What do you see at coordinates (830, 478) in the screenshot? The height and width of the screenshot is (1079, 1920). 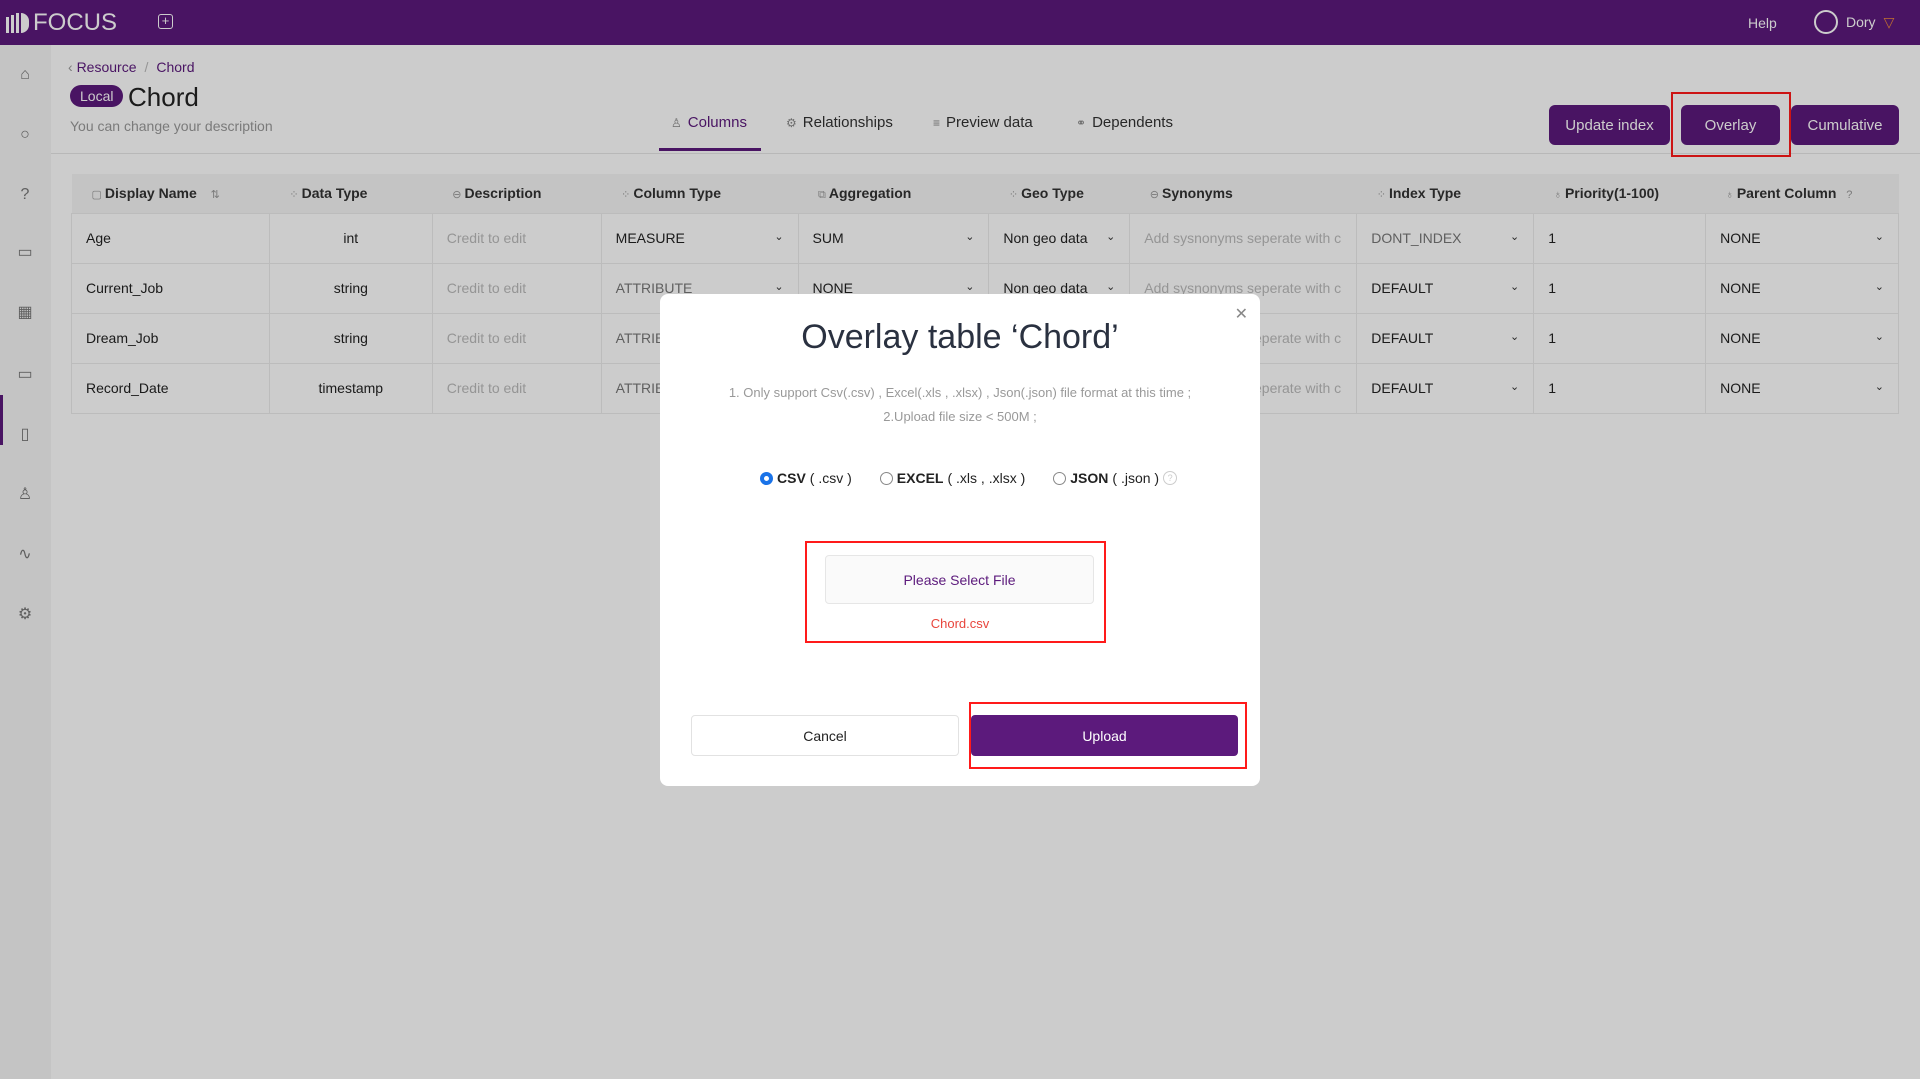 I see `radio-ext: ( .csv )` at bounding box center [830, 478].